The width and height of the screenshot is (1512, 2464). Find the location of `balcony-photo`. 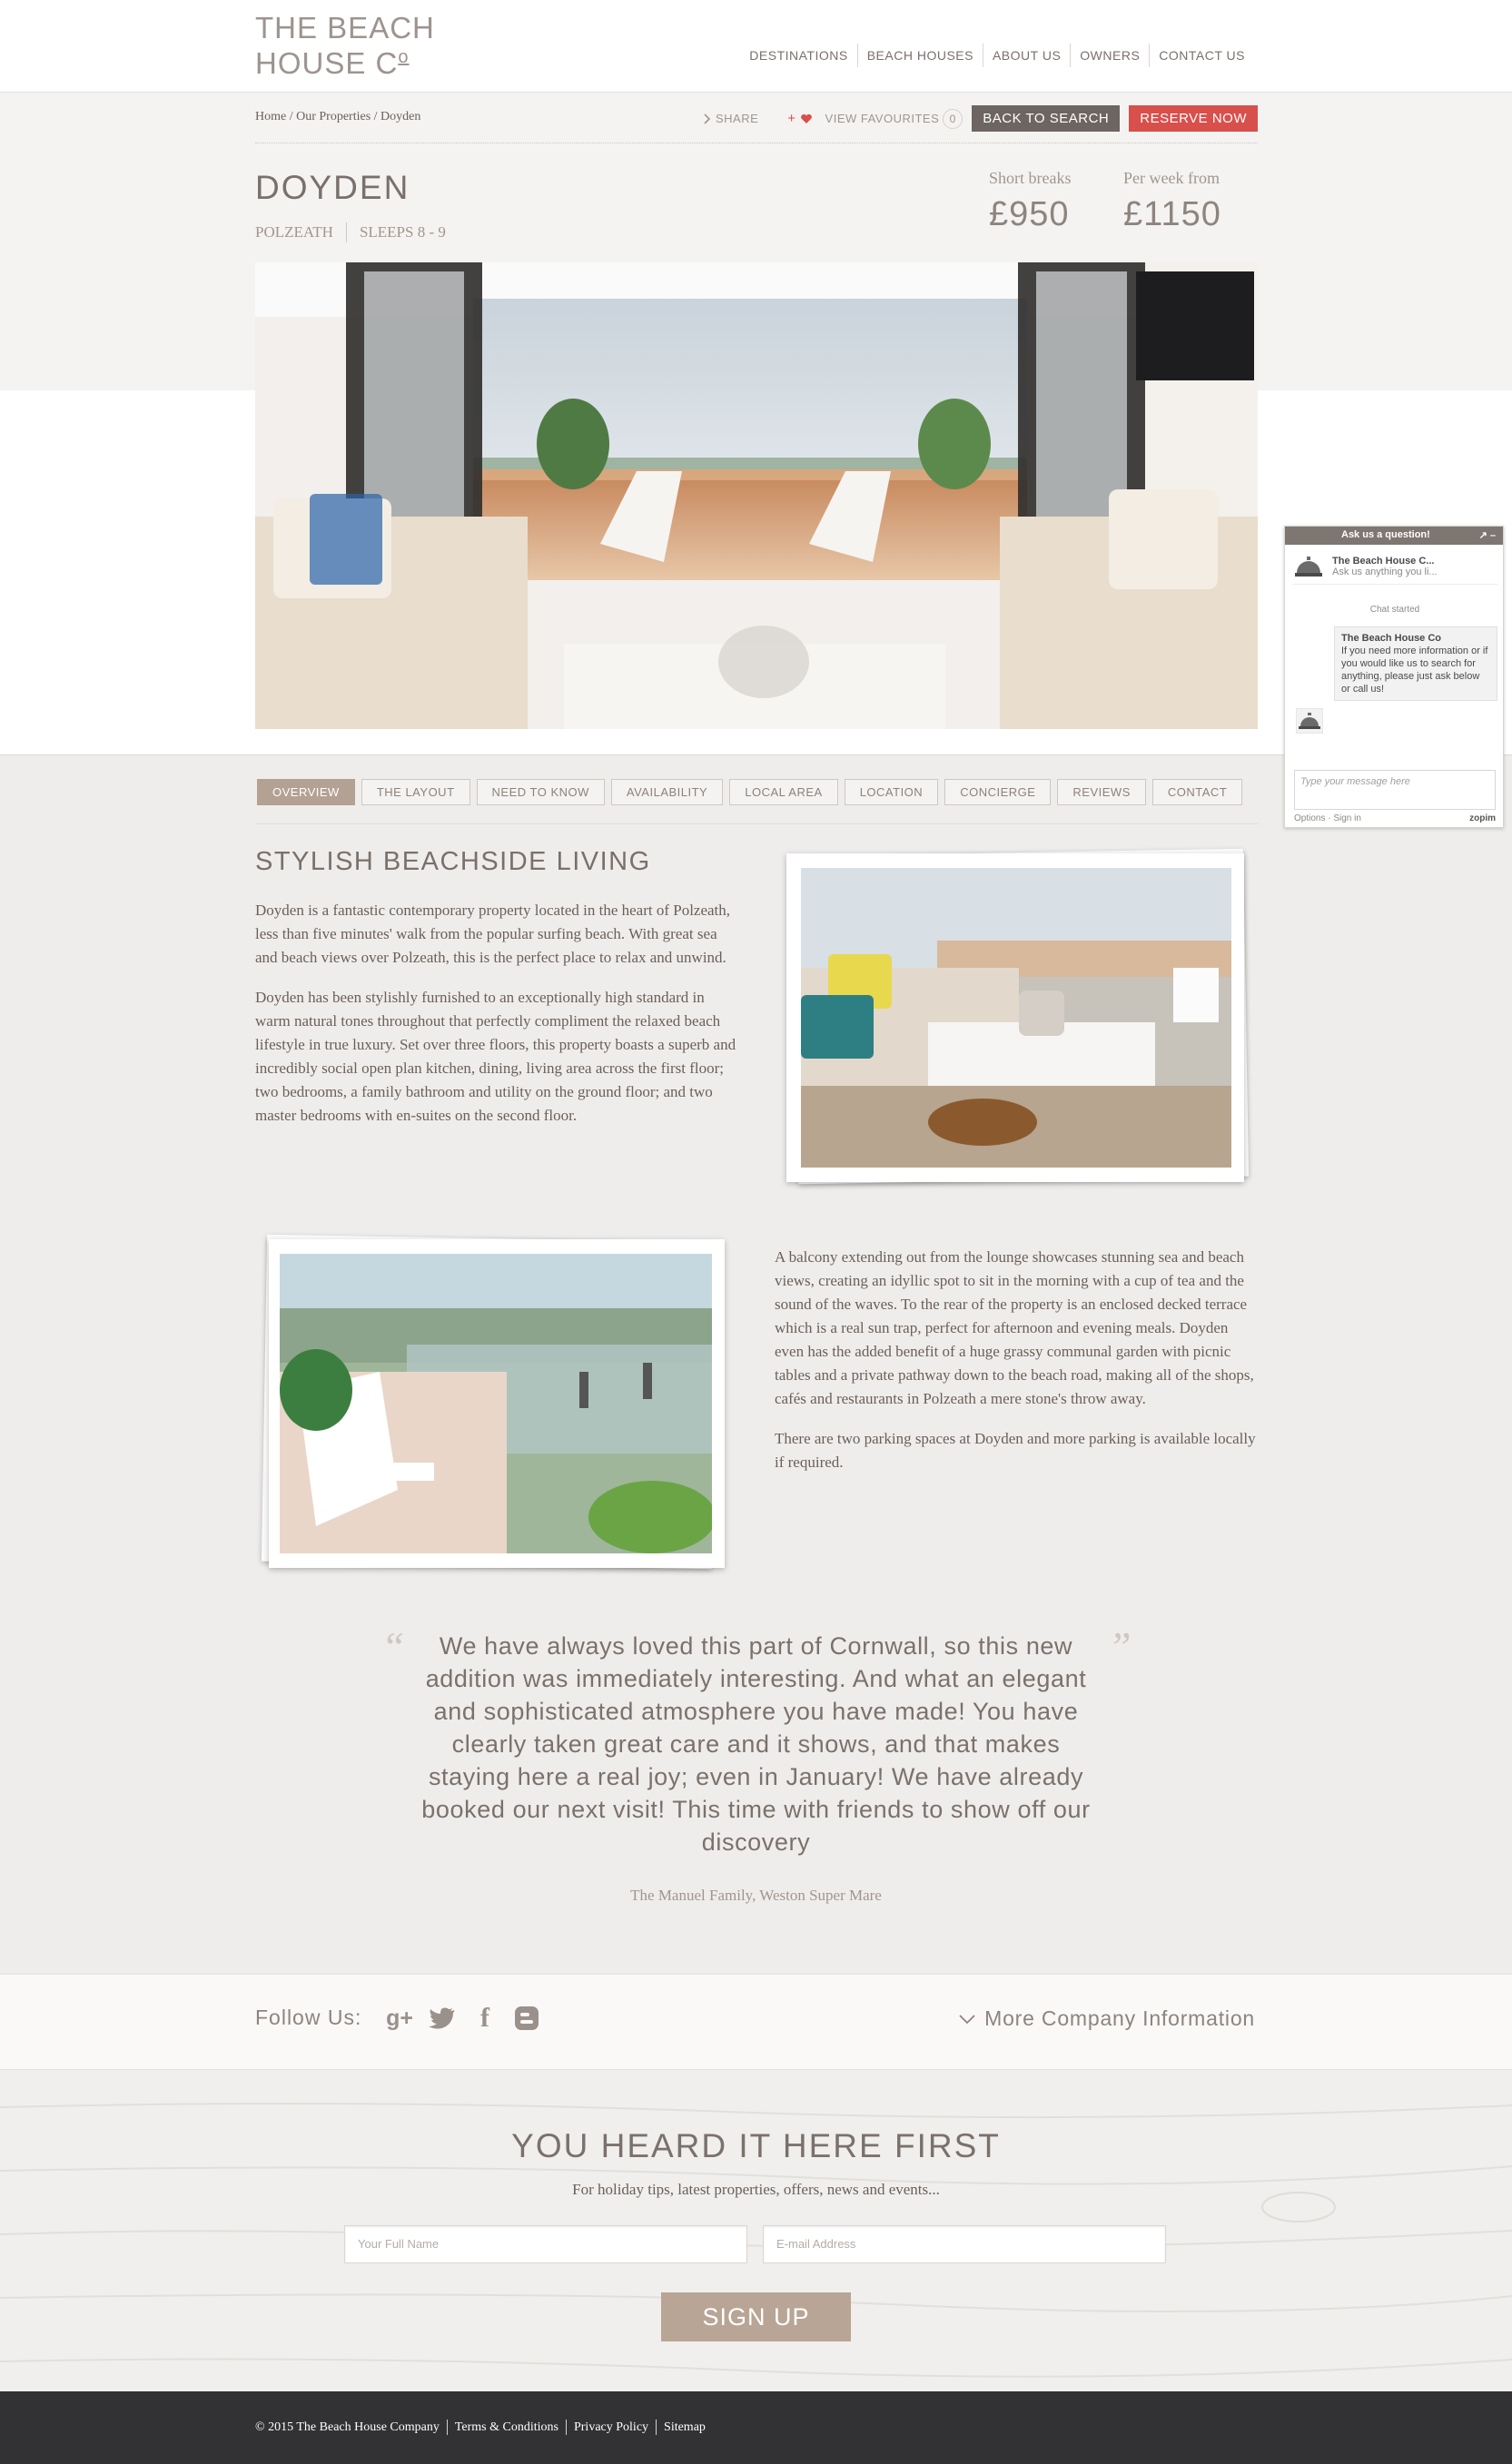

balcony-photo is located at coordinates (497, 1403).